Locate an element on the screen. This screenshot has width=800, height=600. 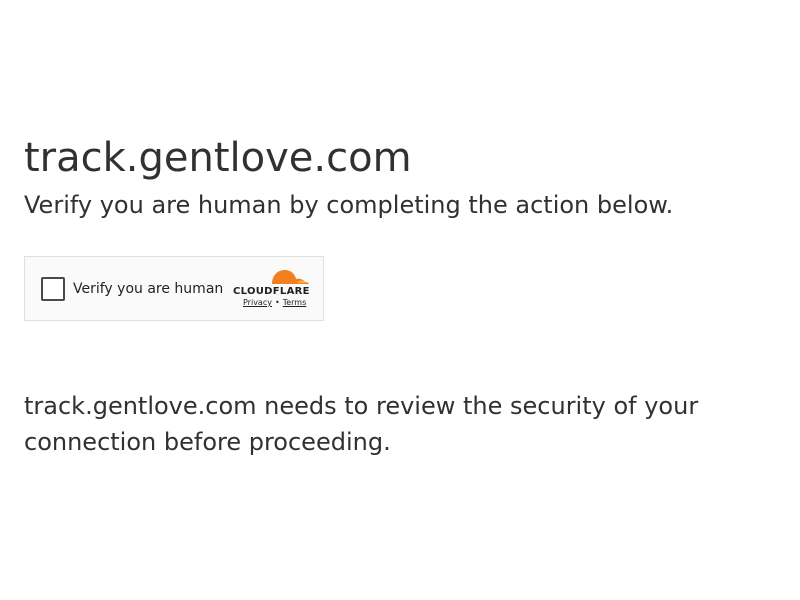
verify-checkbox is located at coordinates (53, 289).